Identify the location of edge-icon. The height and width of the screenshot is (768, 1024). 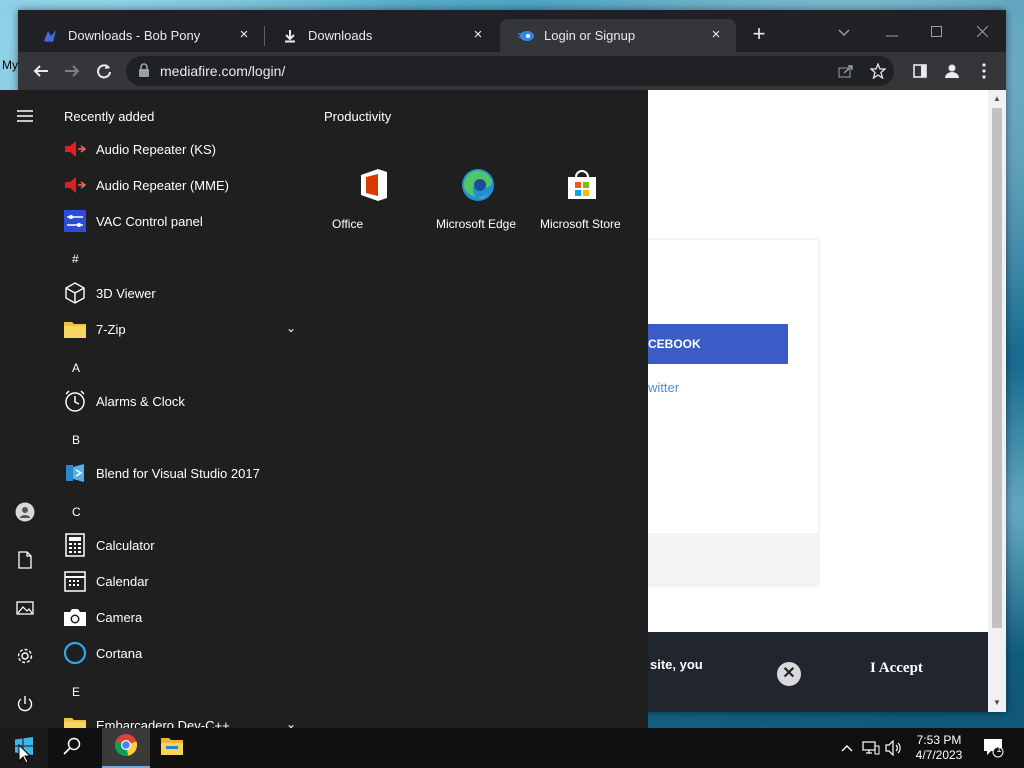
(478, 185).